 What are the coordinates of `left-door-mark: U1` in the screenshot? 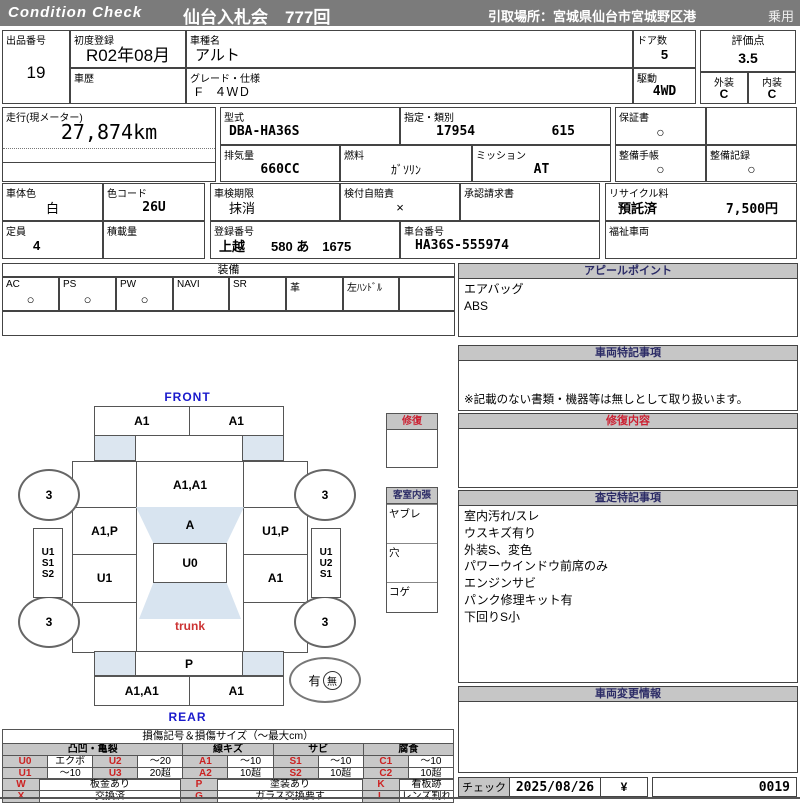 It's located at (104, 578).